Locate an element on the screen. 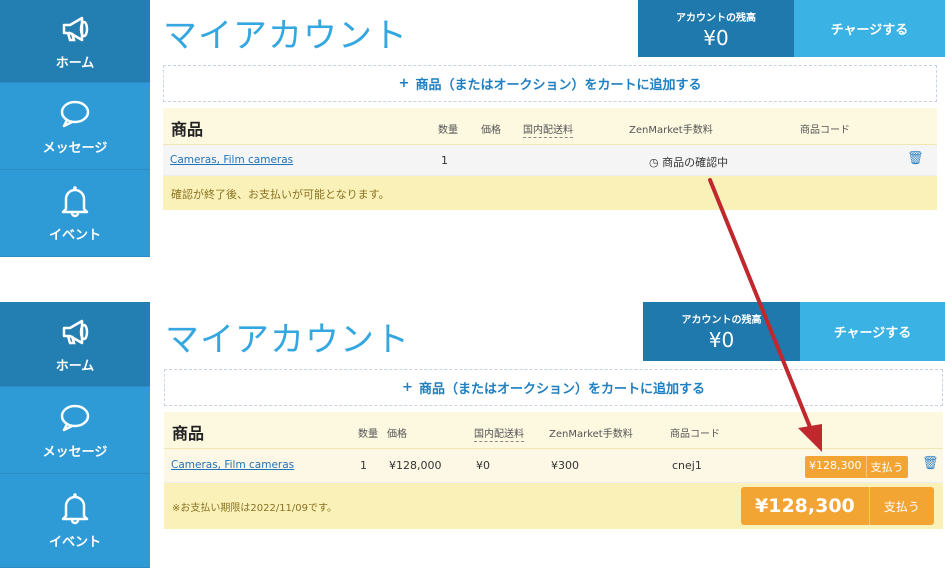 This screenshot has width=945, height=568. row-pay-label: 支払う is located at coordinates (886, 467).